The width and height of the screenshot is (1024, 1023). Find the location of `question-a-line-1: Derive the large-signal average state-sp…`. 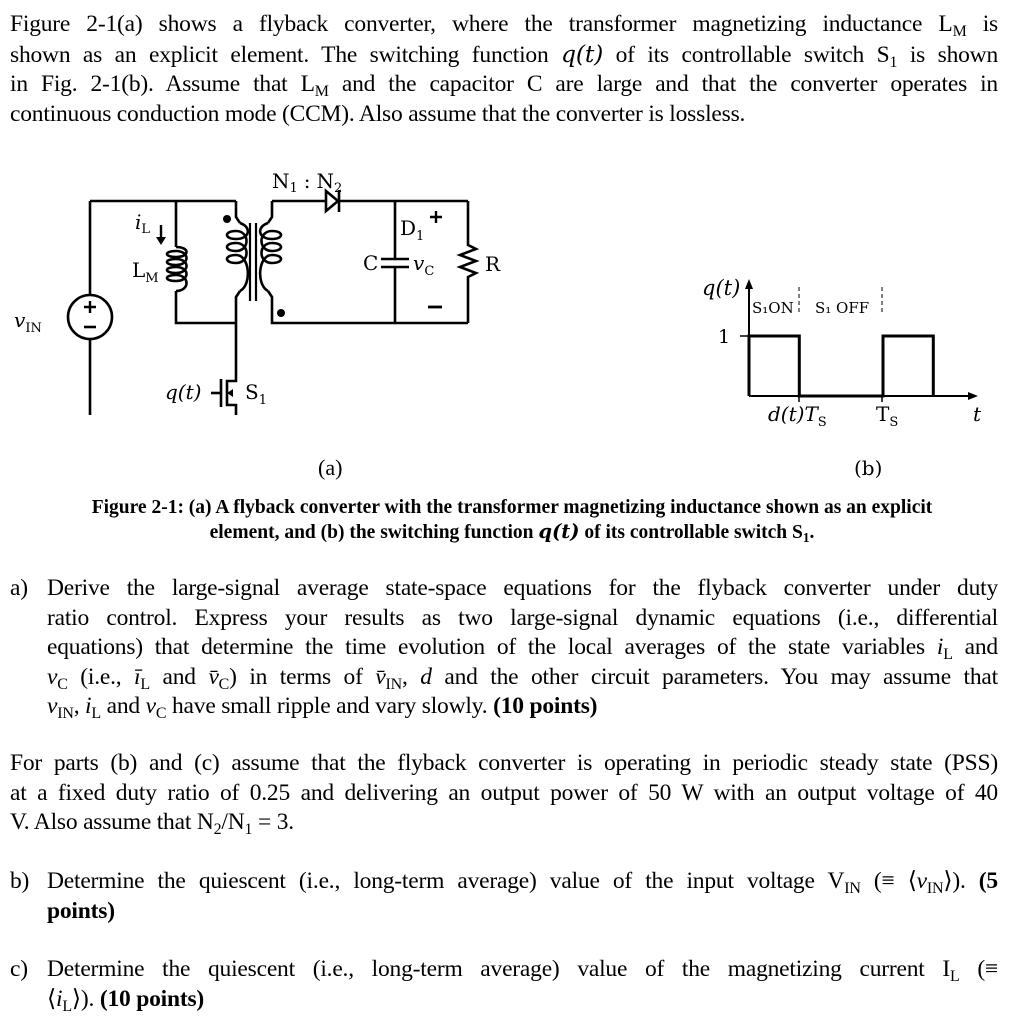

question-a-line-1: Derive the large-signal average state-sp… is located at coordinates (522, 588).